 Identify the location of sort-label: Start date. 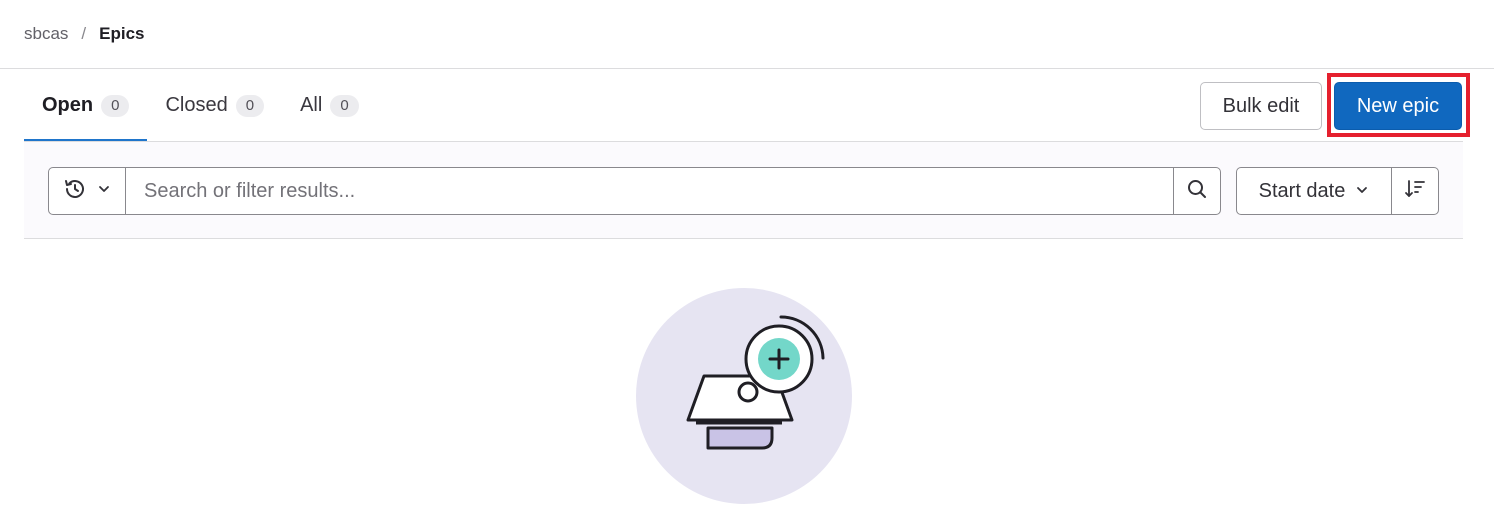
(1302, 190).